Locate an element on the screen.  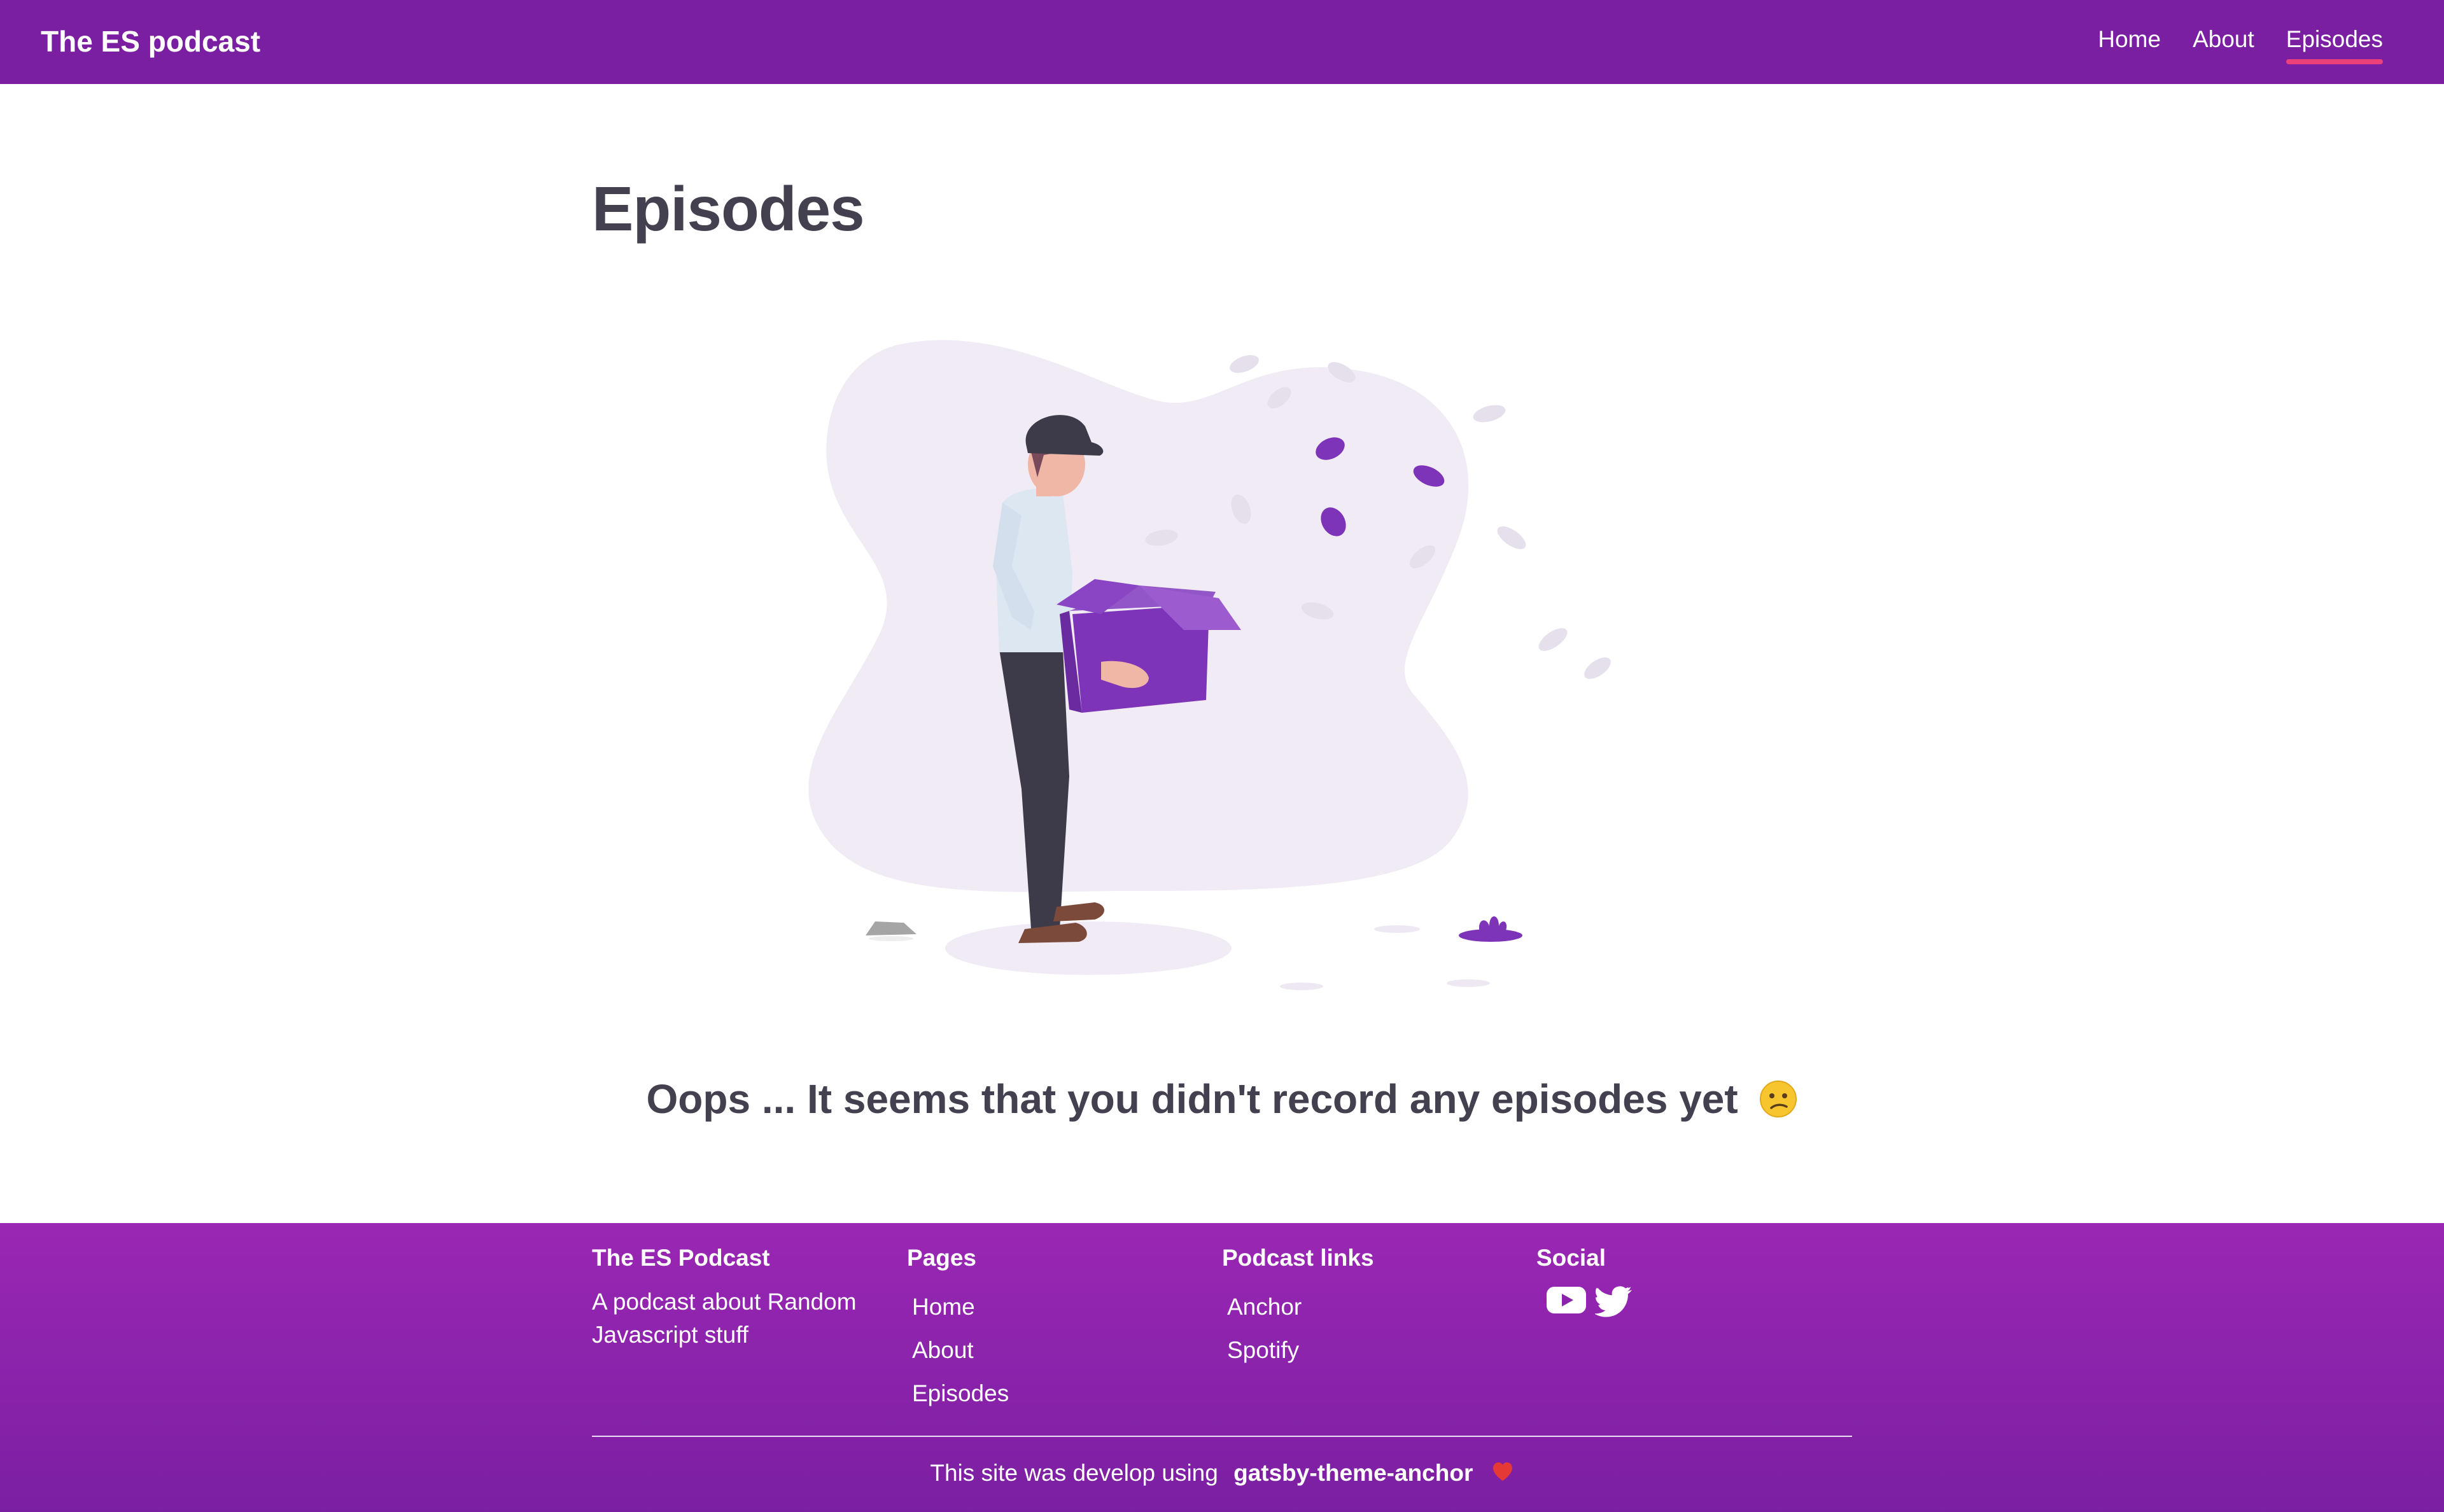
footer-social: Social is located at coordinates (1584, 1282).